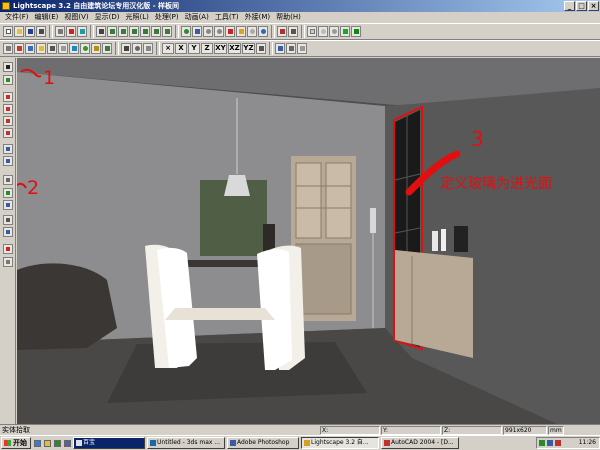  I want to click on palette-icon, so click(107, 48).